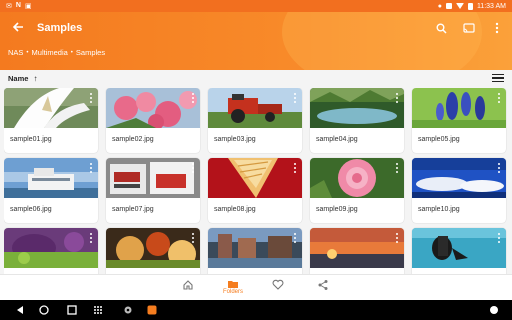 This screenshot has height=320, width=512. I want to click on breadcrumb-item: Samples, so click(90, 52).